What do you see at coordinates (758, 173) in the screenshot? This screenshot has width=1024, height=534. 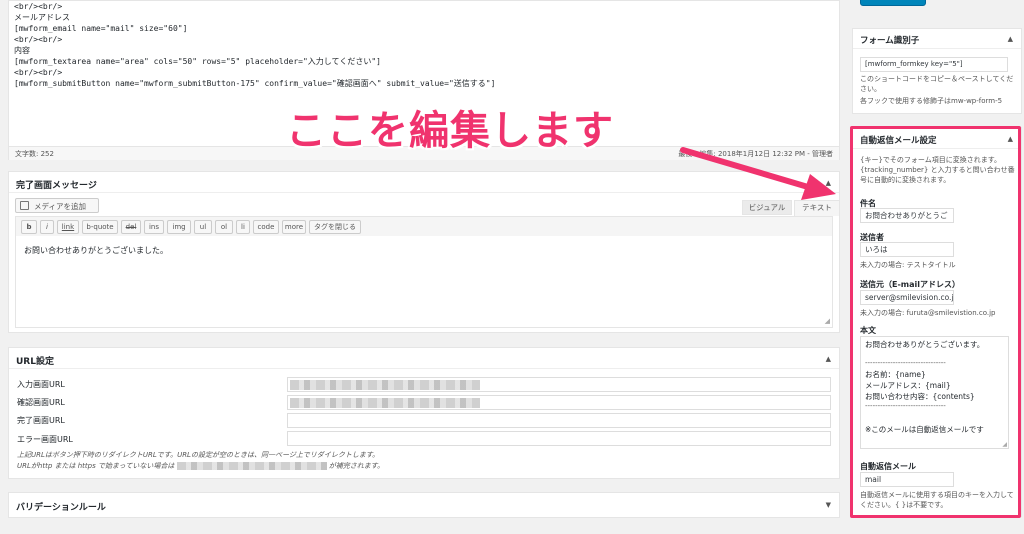 I see `arrow-icon` at bounding box center [758, 173].